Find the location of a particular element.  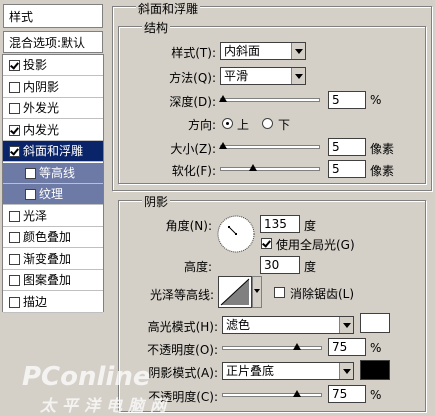

style-item-8: 光泽 is located at coordinates (53, 216).